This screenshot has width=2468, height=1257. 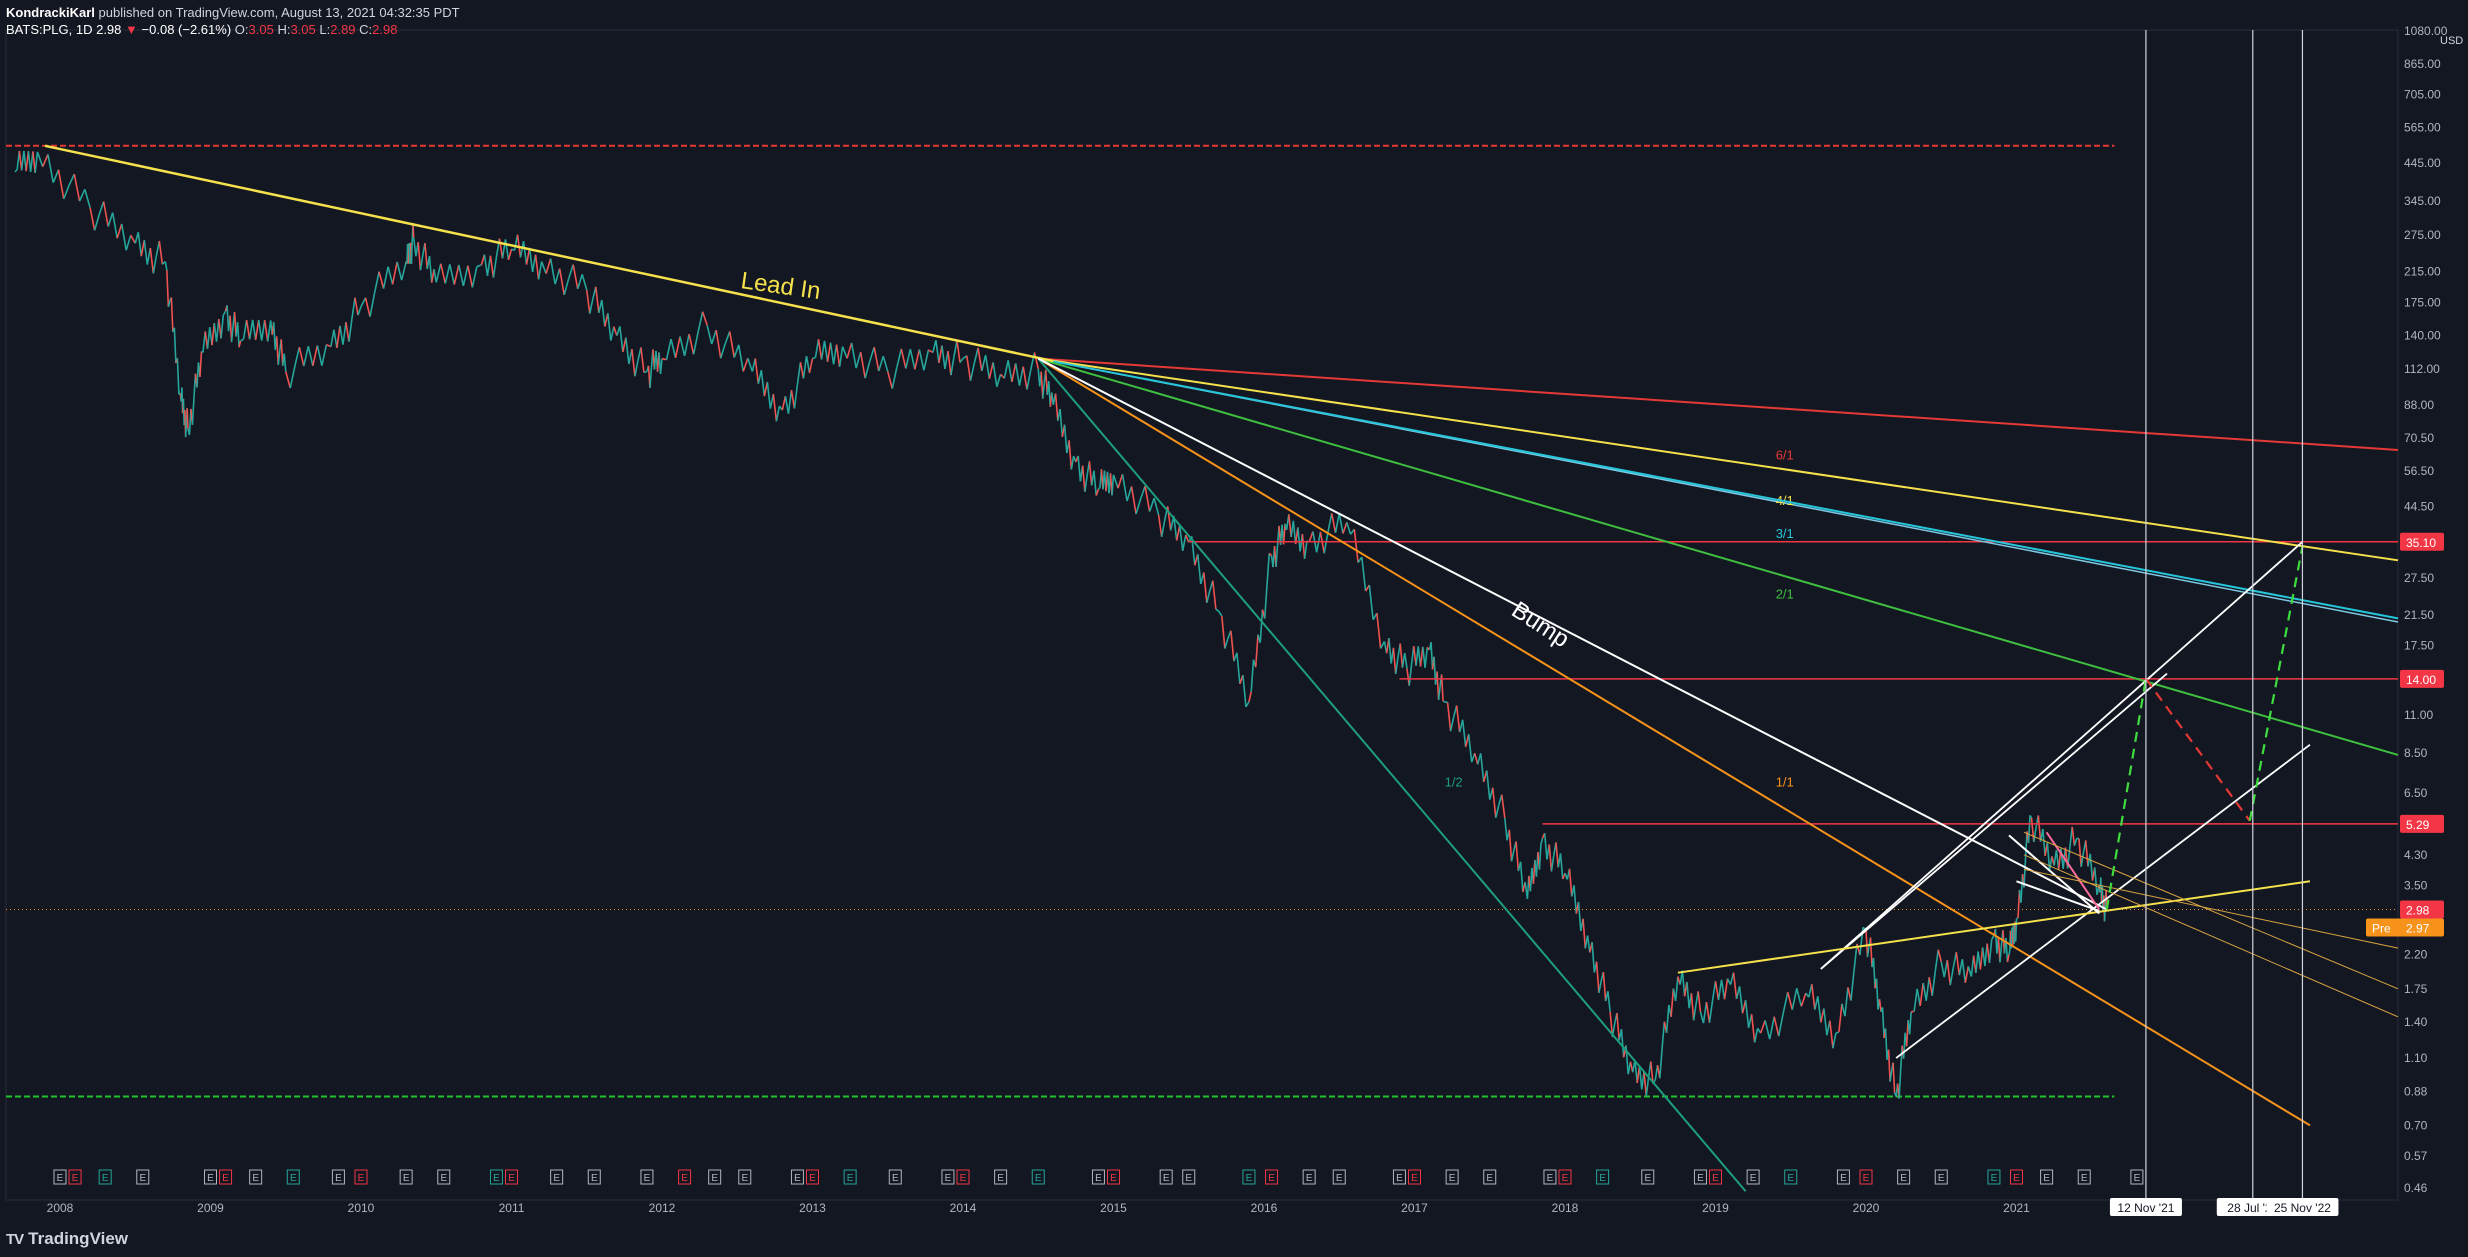 I want to click on x-tick-label: 2013, so click(x=812, y=1208).